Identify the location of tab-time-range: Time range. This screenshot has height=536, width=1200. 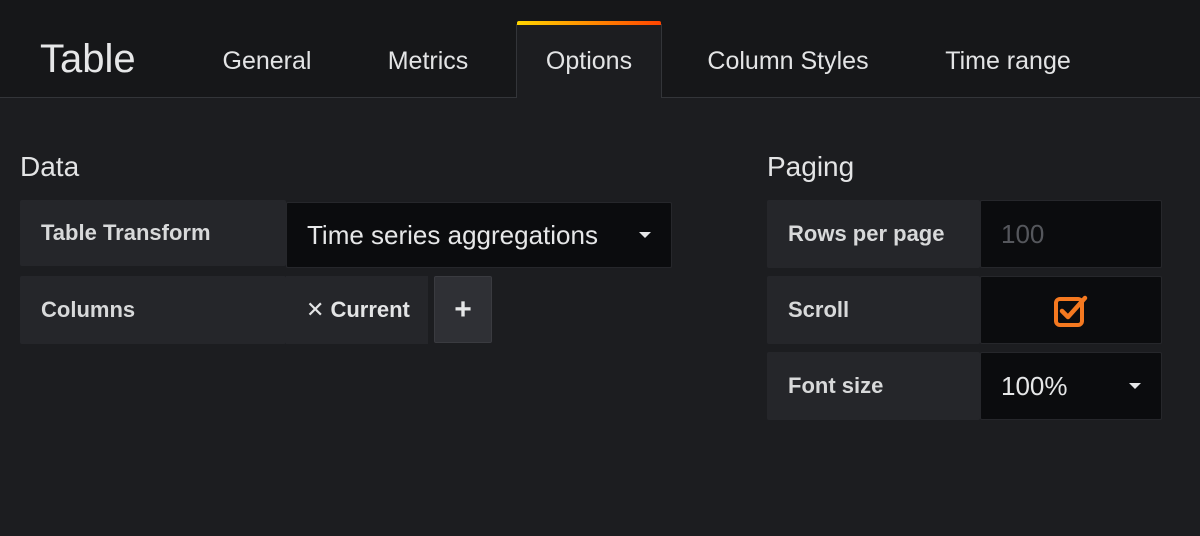
(1008, 61).